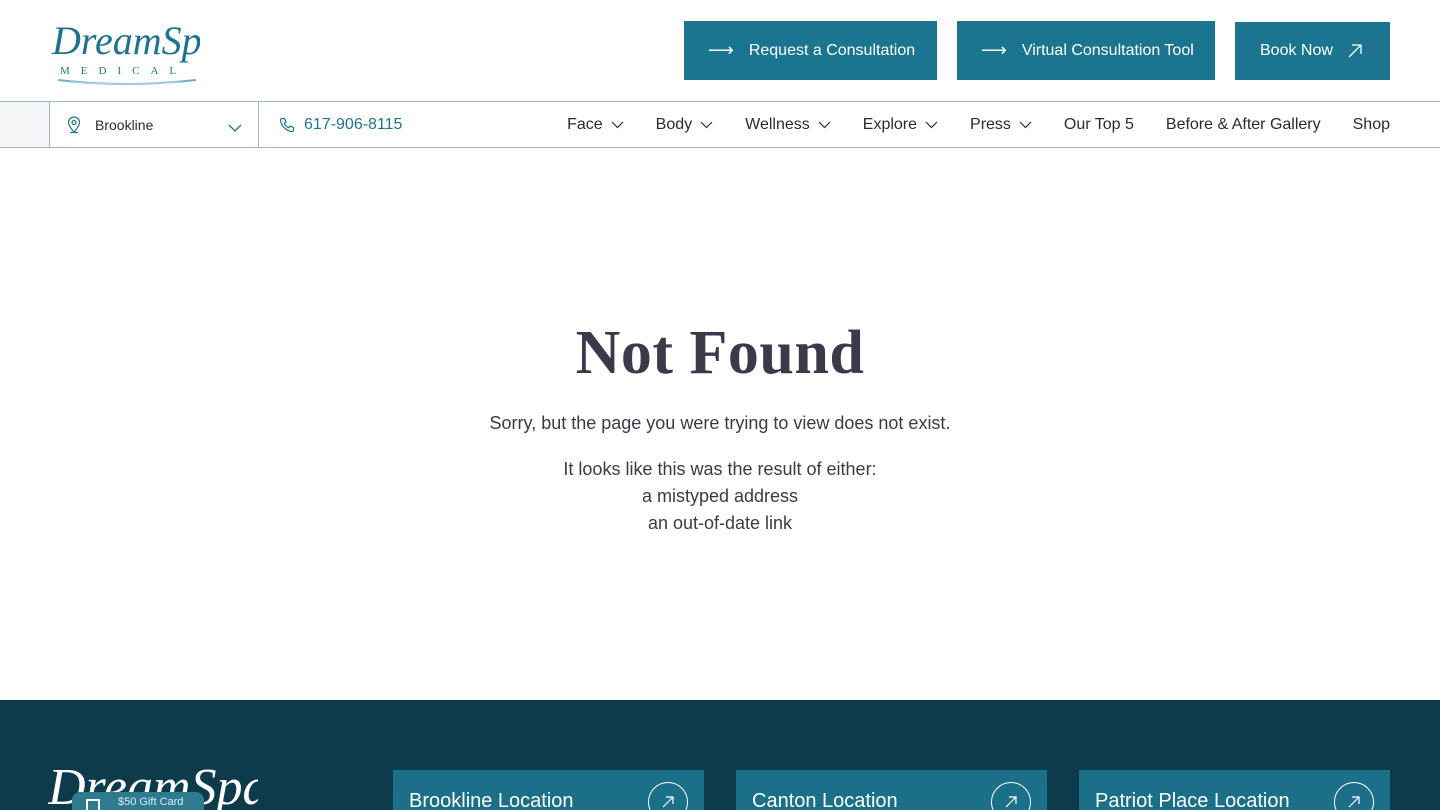 This screenshot has height=810, width=1440. What do you see at coordinates (124, 125) in the screenshot?
I see `location-select-value: Brookline` at bounding box center [124, 125].